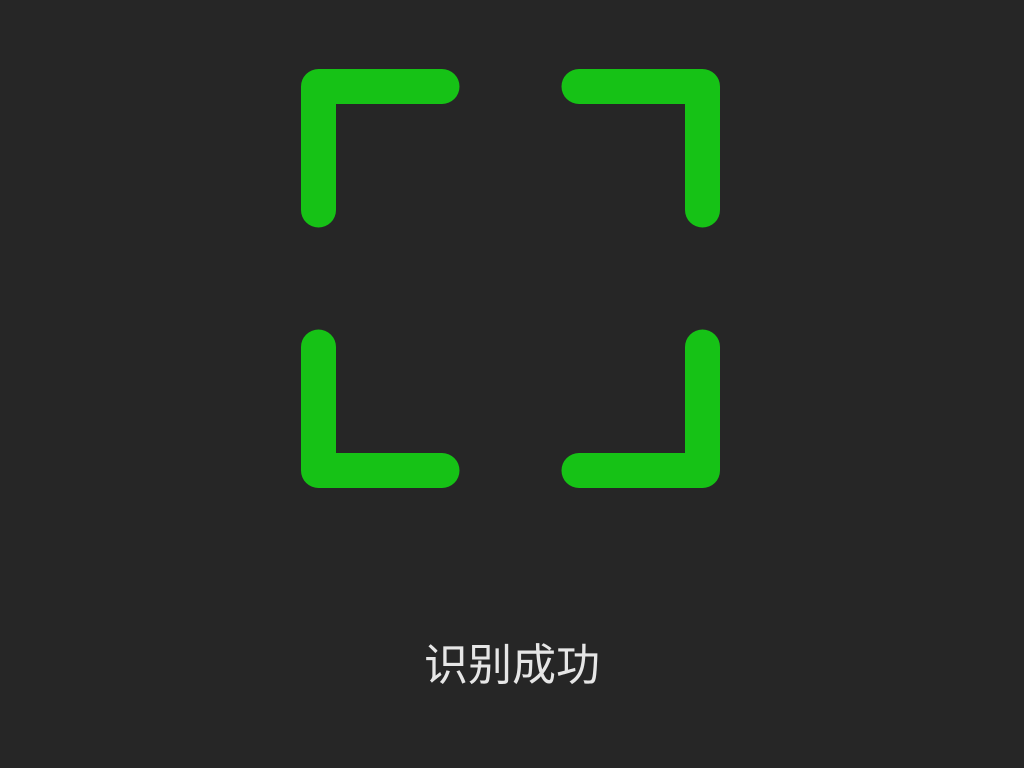 This screenshot has height=768, width=1024. What do you see at coordinates (380, 148) in the screenshot?
I see `top-left-corner` at bounding box center [380, 148].